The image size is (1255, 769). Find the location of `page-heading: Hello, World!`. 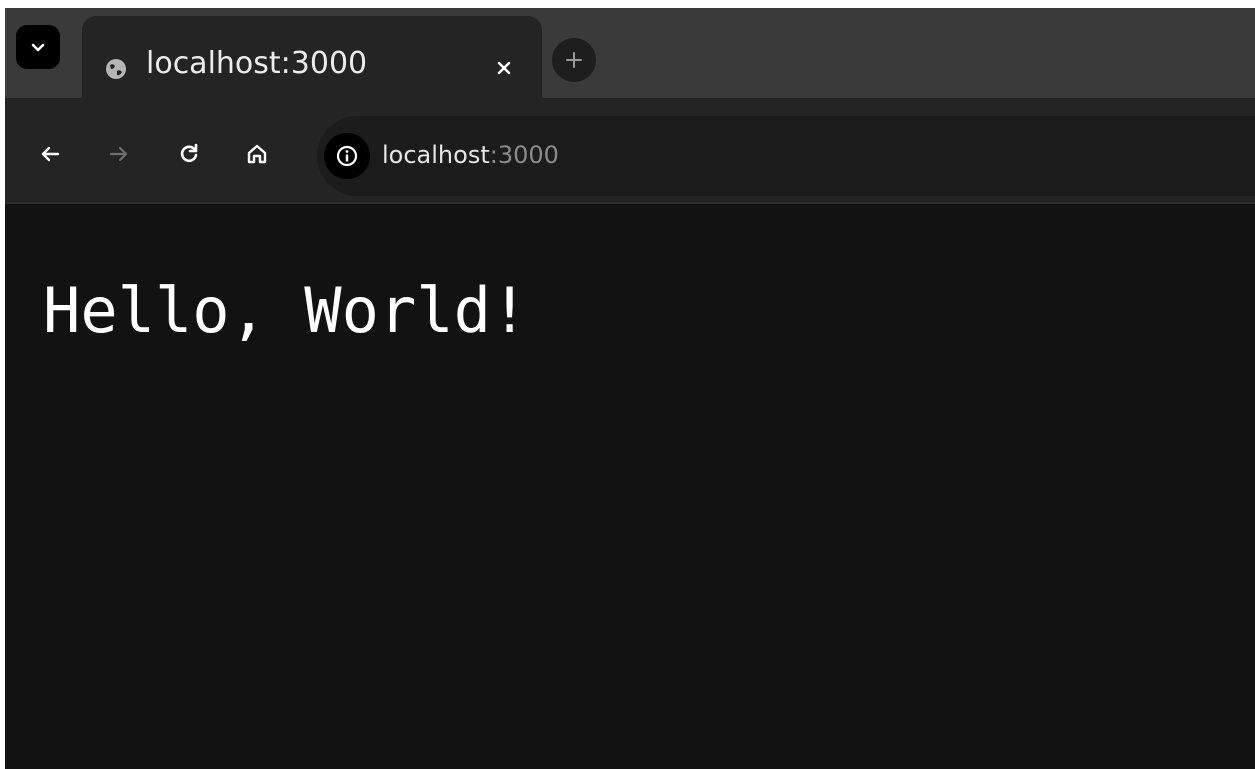

page-heading: Hello, World! is located at coordinates (286, 310).